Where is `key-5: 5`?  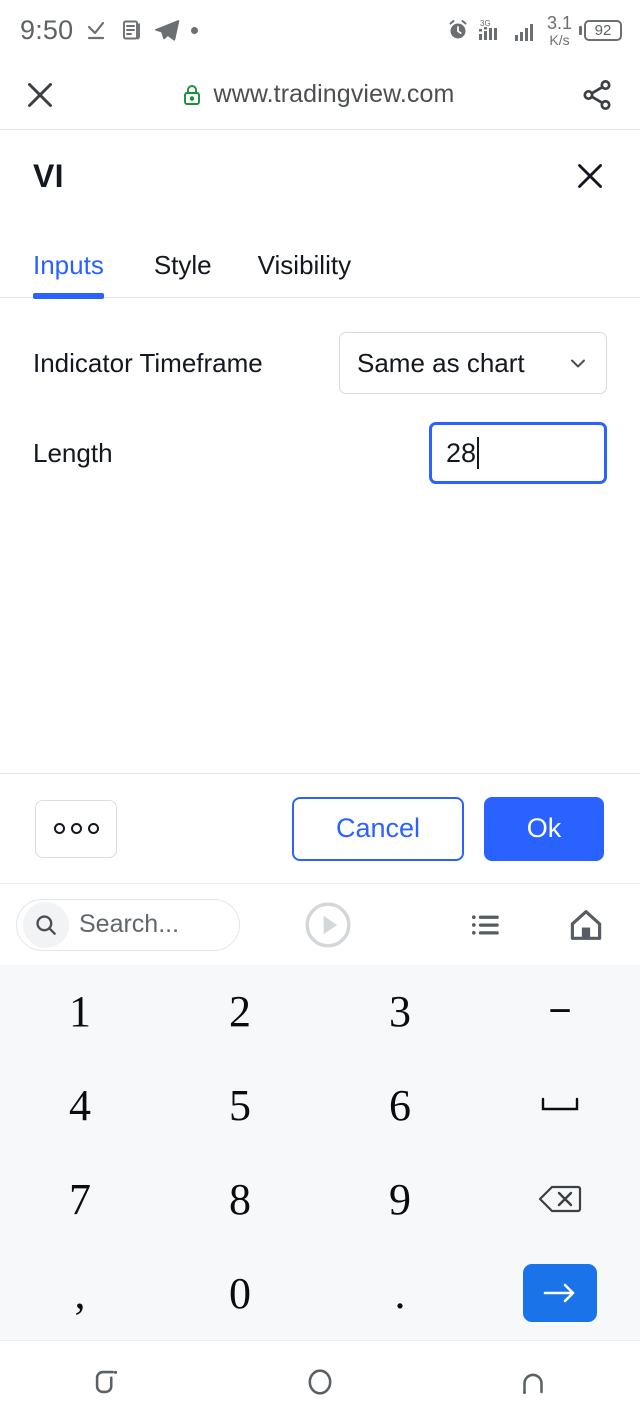
key-5: 5 is located at coordinates (240, 1106).